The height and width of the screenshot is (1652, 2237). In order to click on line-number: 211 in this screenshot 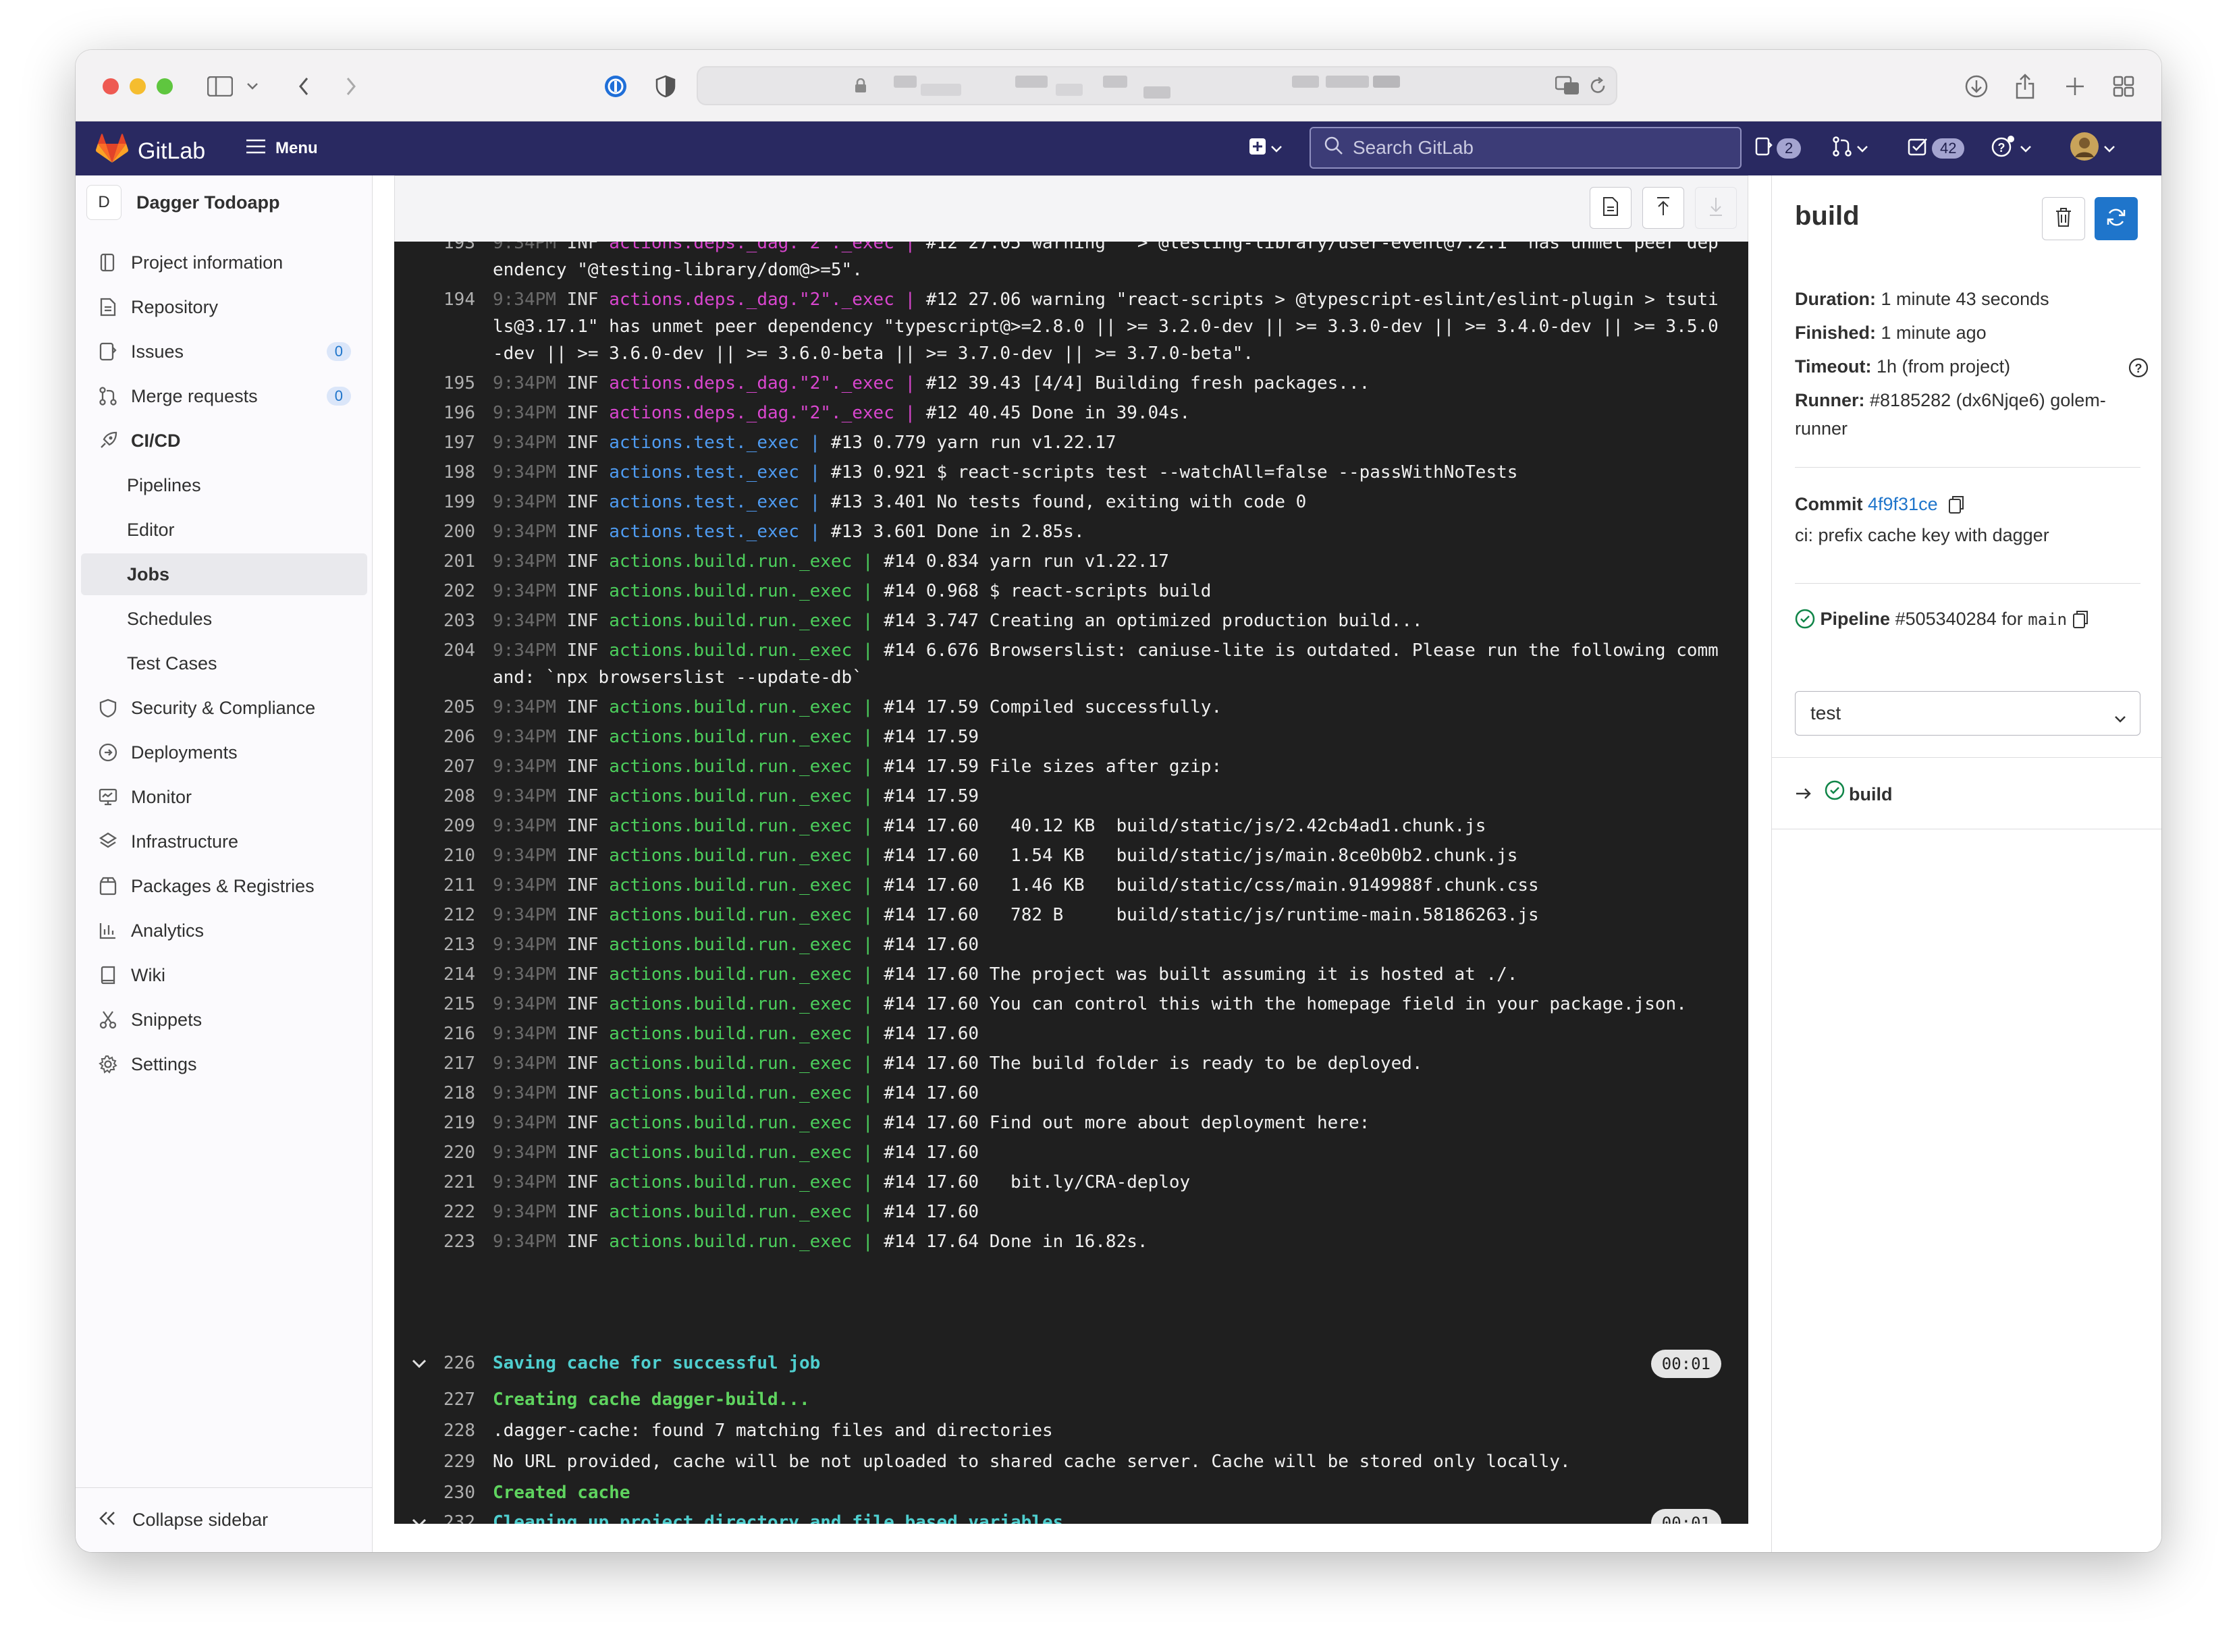, I will do `click(434, 885)`.